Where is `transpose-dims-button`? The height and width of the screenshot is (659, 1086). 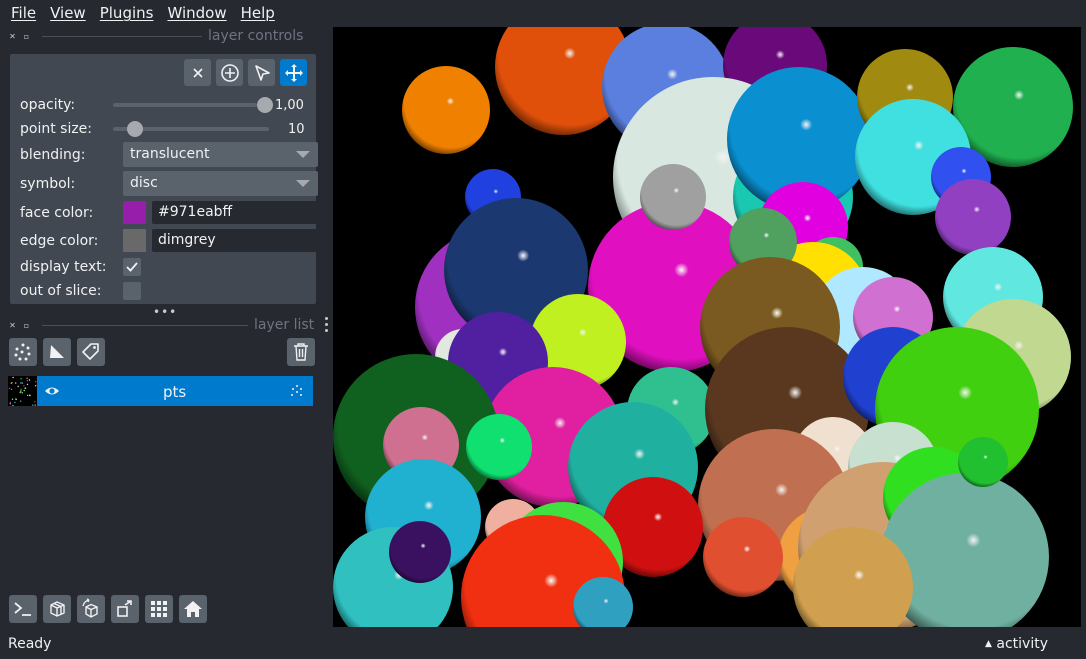 transpose-dims-button is located at coordinates (125, 609).